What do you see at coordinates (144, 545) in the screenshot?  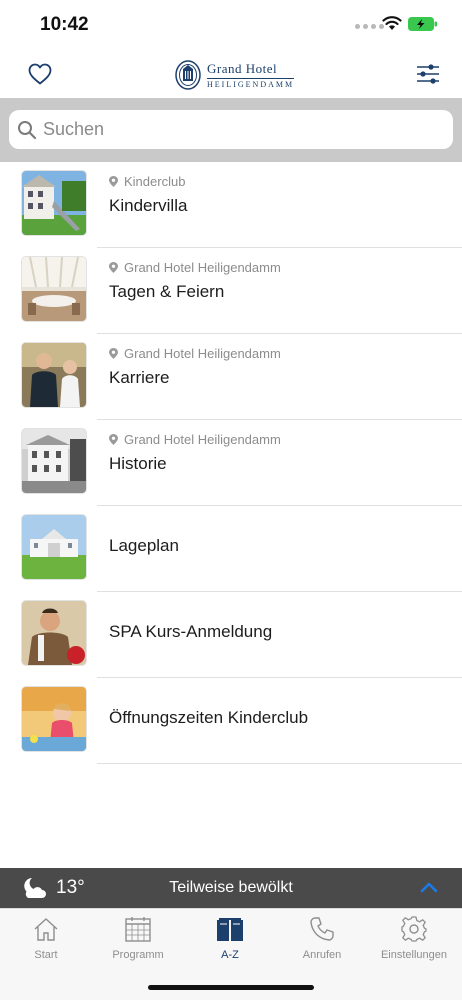 I see `item-title: Lageplan` at bounding box center [144, 545].